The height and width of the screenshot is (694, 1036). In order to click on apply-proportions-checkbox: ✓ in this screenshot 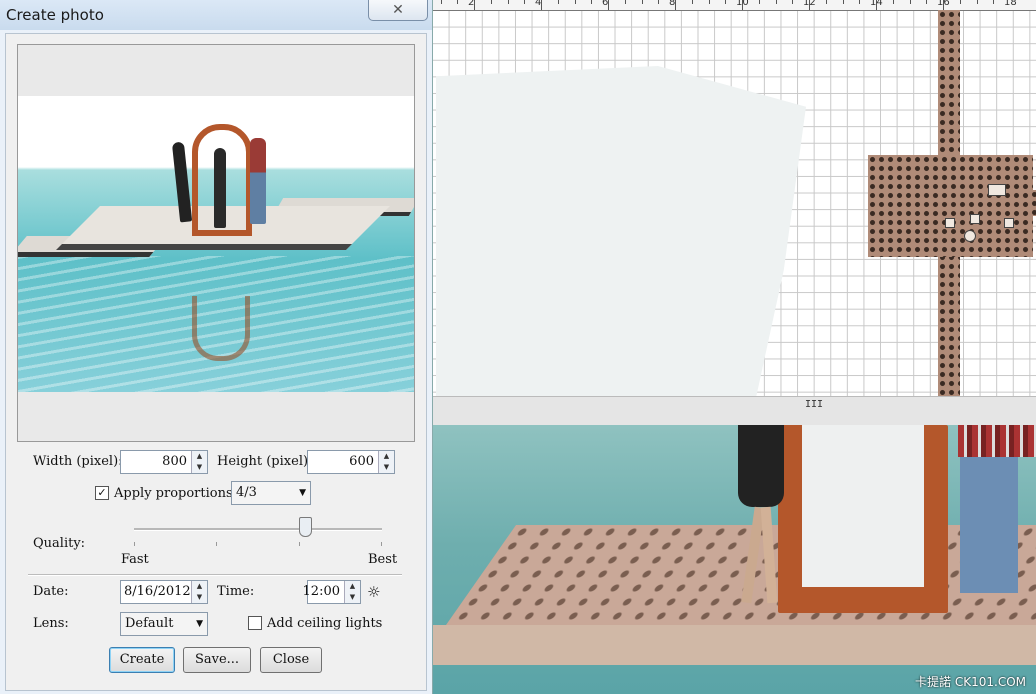, I will do `click(102, 493)`.